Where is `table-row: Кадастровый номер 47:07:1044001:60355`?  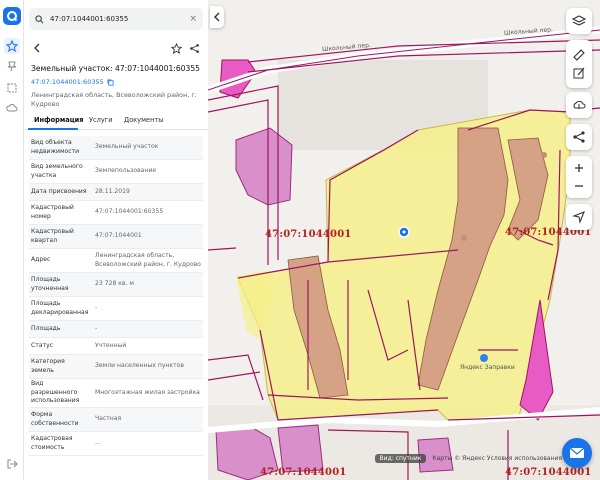 table-row: Кадастровый номер 47:07:1044001:60355 is located at coordinates (116, 213).